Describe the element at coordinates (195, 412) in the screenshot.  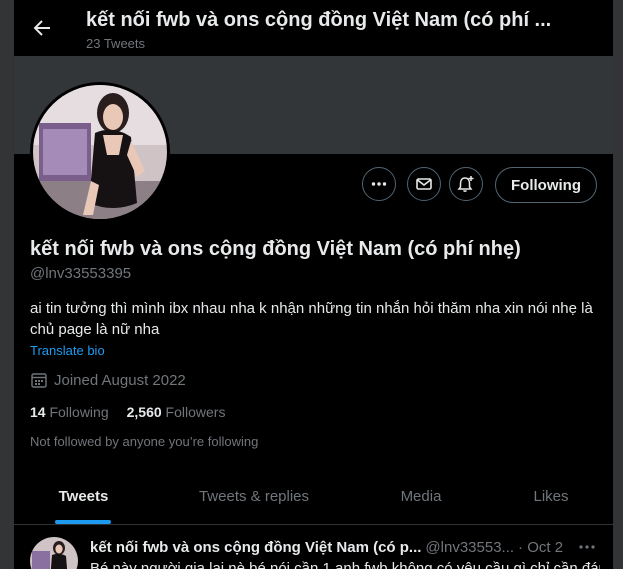
I see `followers-label: Followers` at that location.